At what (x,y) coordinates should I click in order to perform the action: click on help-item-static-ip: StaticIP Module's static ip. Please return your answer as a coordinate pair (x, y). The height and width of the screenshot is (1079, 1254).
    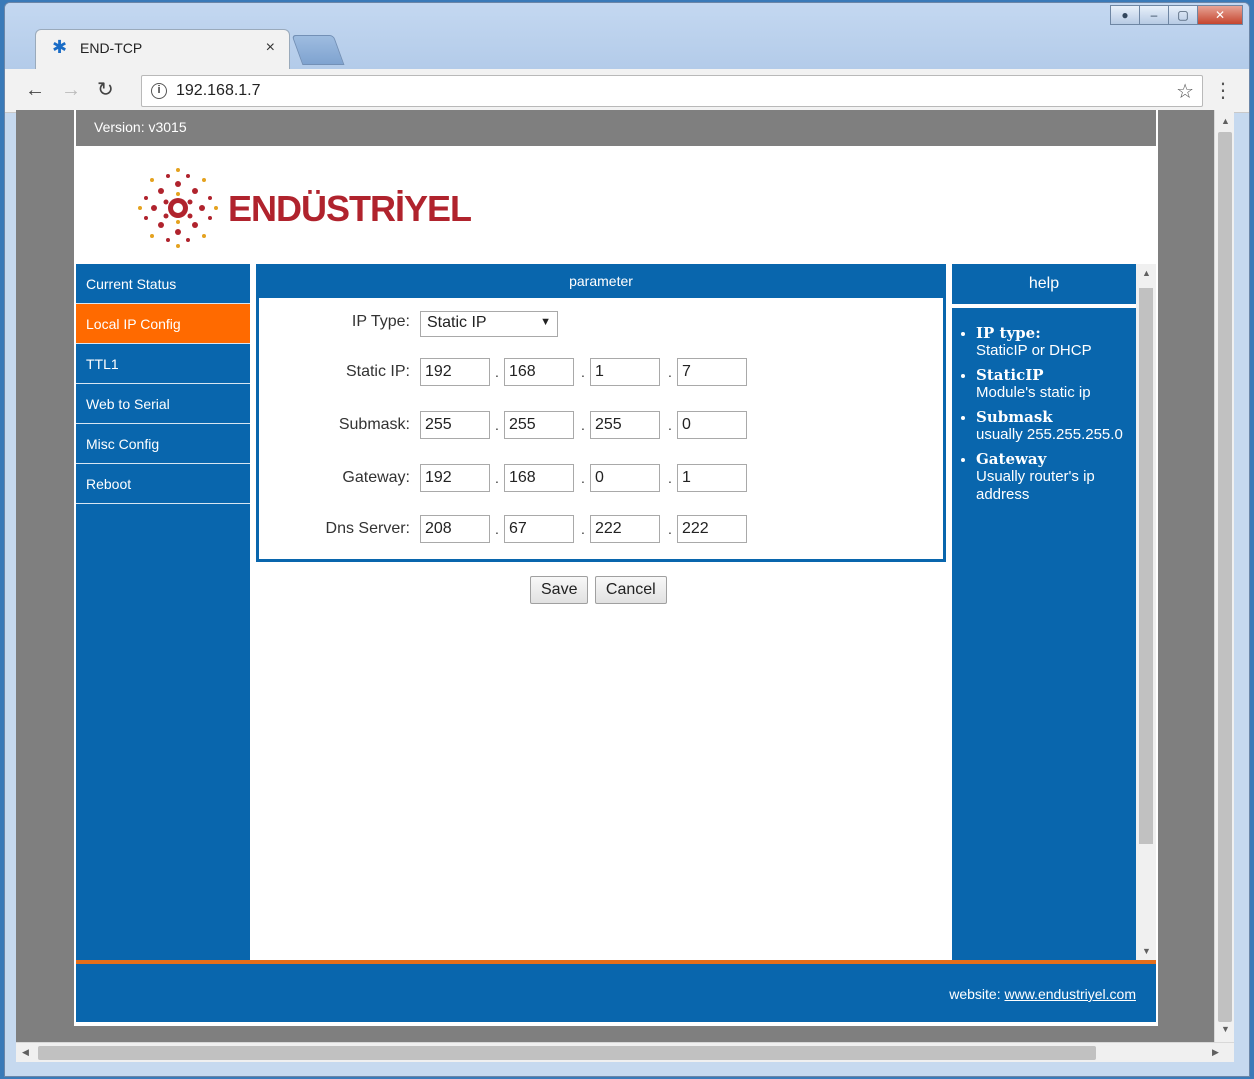
    Looking at the image, I should click on (1052, 384).